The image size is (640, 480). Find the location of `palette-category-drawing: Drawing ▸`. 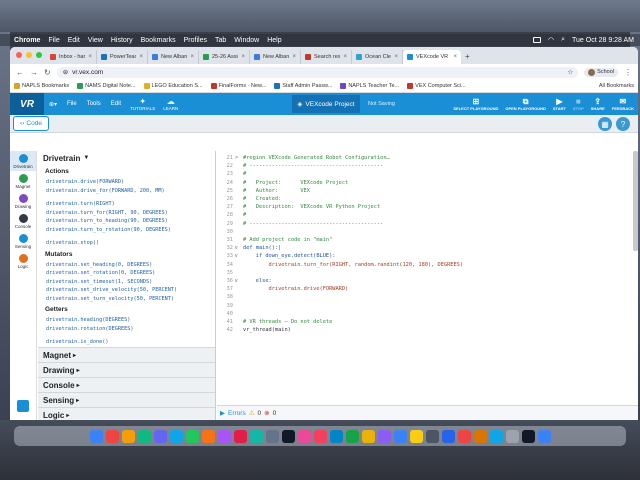

palette-category-drawing: Drawing ▸ is located at coordinates (126, 369).